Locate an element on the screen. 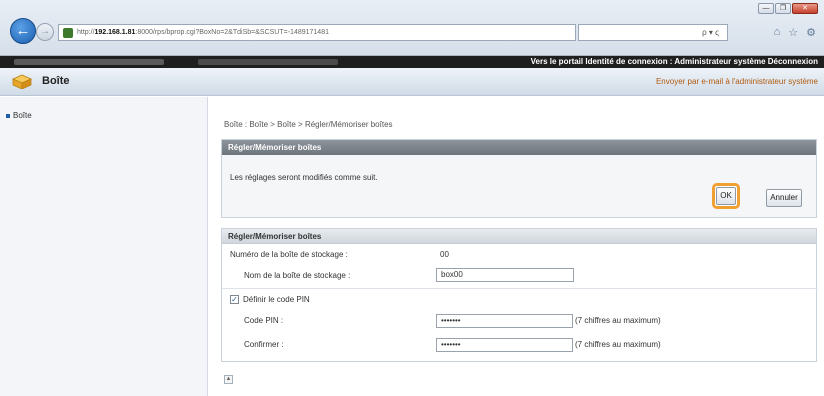  minimize-button: — is located at coordinates (766, 8).